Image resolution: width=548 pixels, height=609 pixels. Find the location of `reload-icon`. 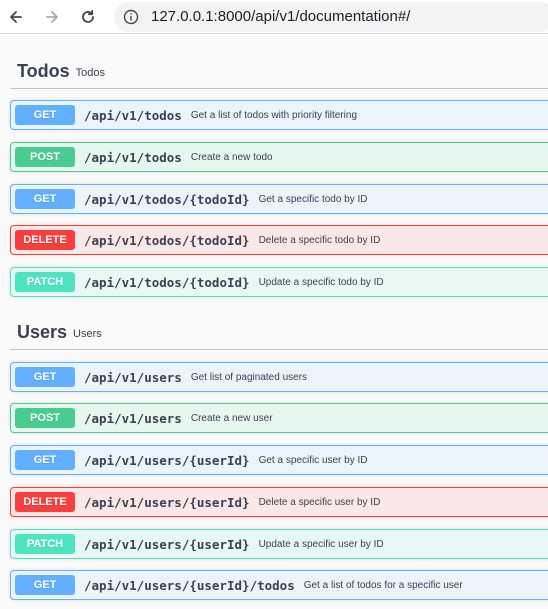

reload-icon is located at coordinates (88, 16).